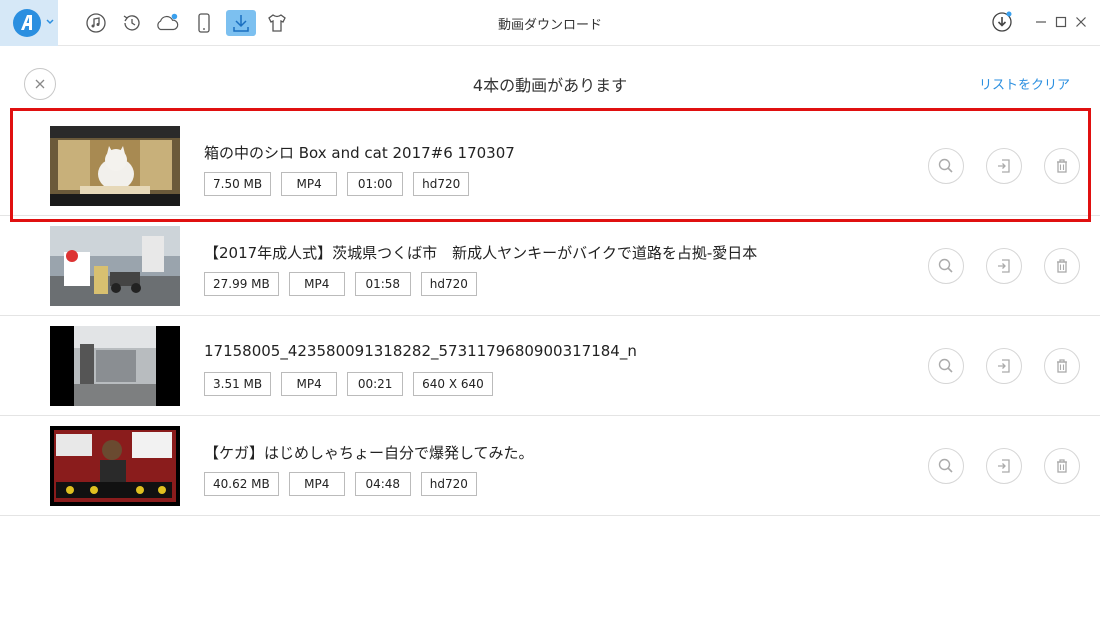 This screenshot has width=1100, height=640. I want to click on video-title: 【ケガ】はじめしゃちょー自分で爆発してみた。, so click(369, 453).